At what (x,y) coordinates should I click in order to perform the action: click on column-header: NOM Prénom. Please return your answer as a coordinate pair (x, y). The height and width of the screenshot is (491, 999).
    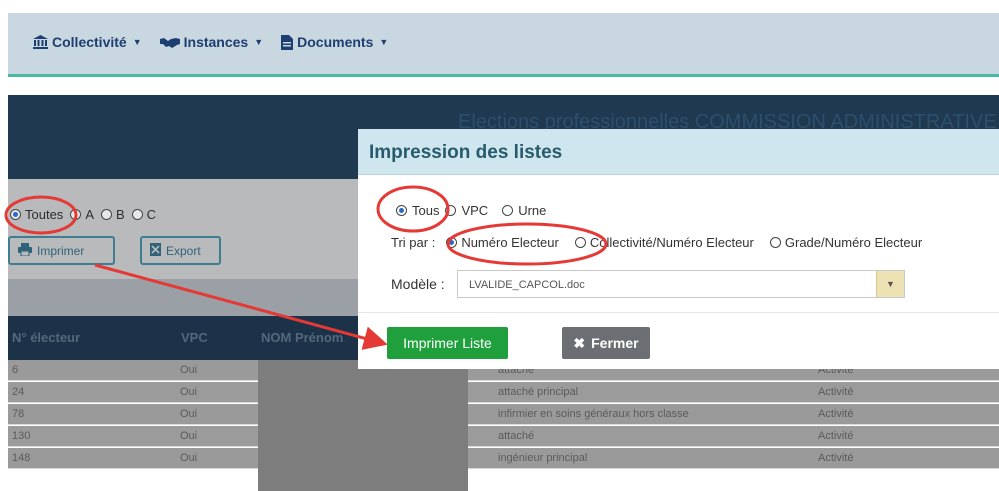
    Looking at the image, I should click on (302, 337).